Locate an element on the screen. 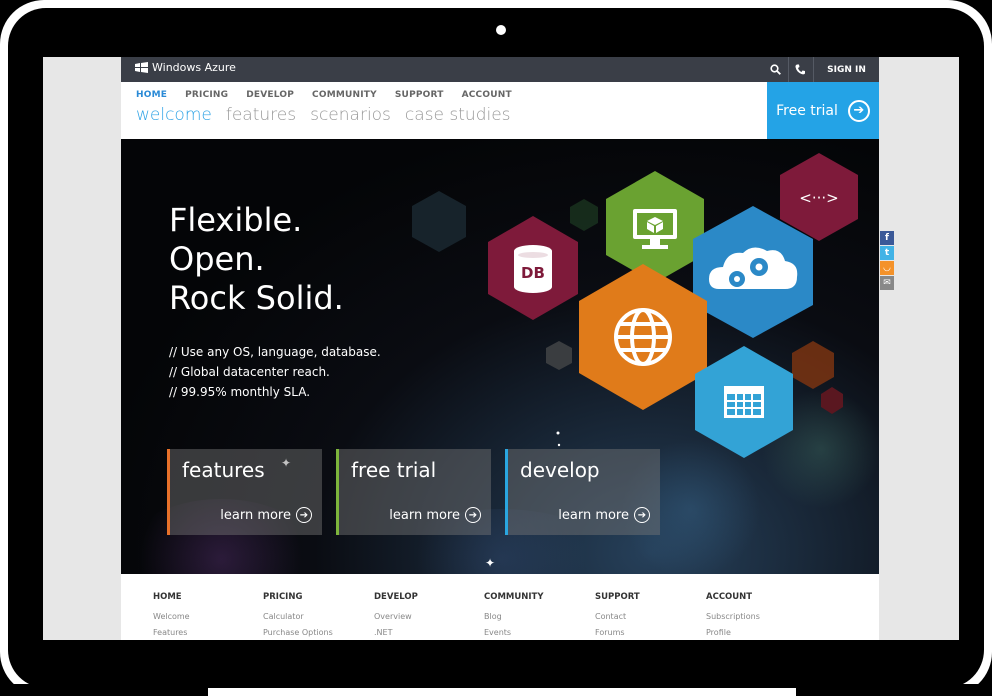 The image size is (992, 696). free-trial-button: Free trial ➔ is located at coordinates (823, 110).